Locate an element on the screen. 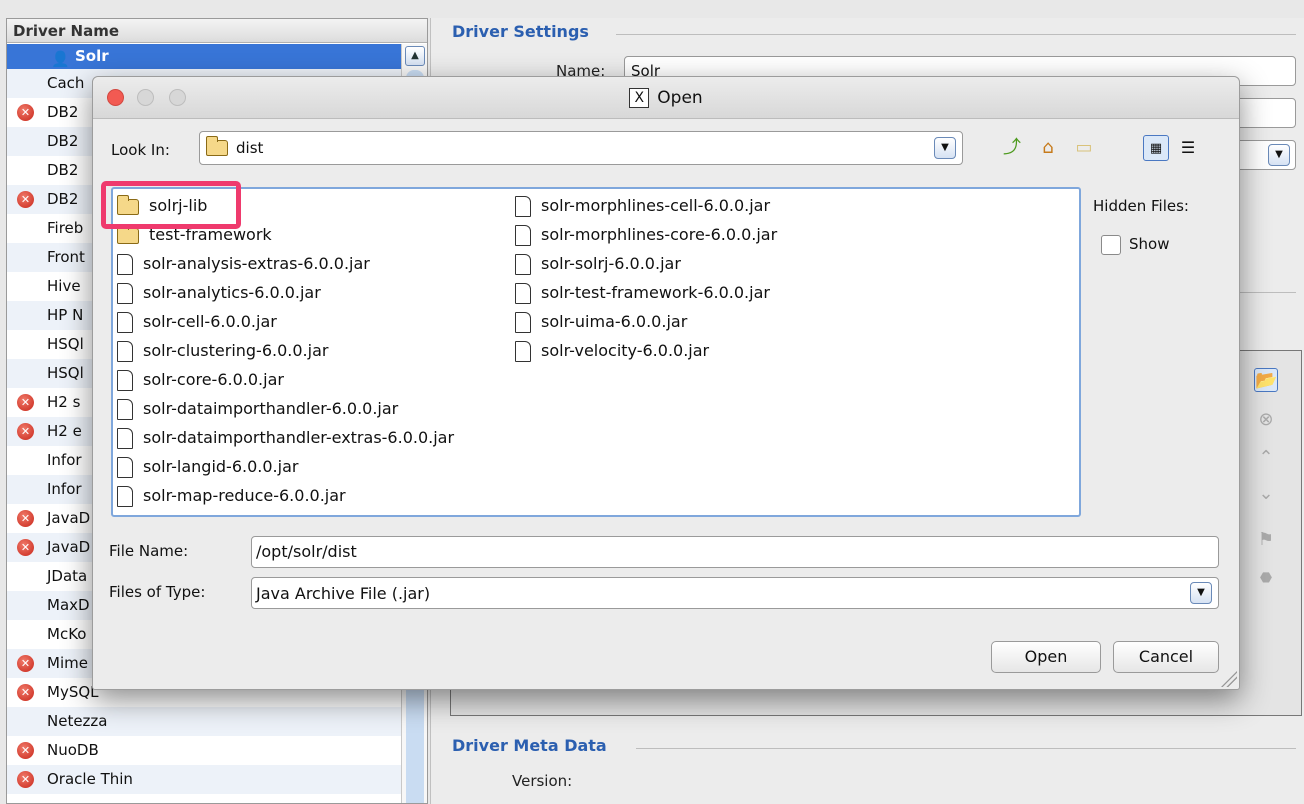  details-view-icon: ☰ is located at coordinates (1188, 148).